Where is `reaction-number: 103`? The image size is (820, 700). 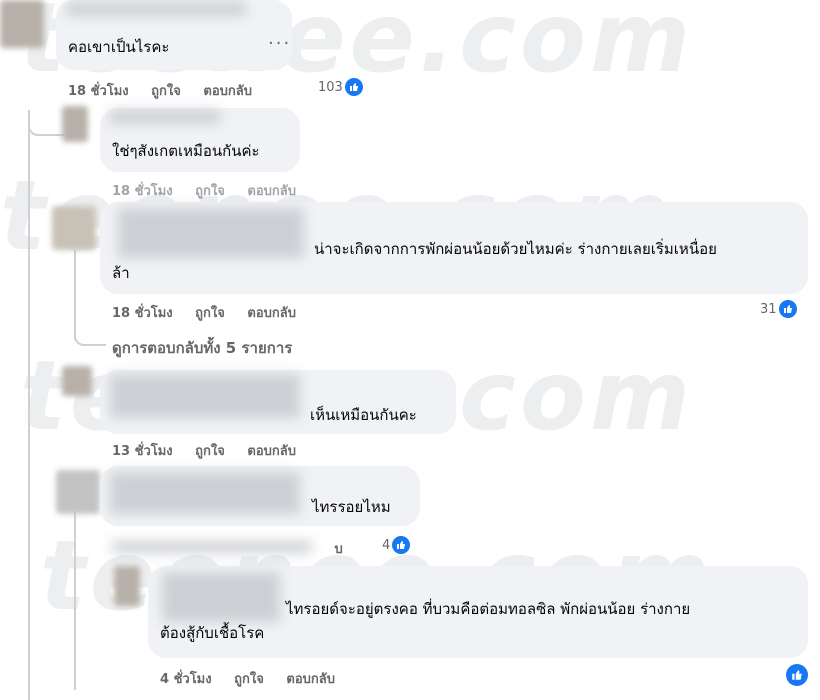
reaction-number: 103 is located at coordinates (330, 87).